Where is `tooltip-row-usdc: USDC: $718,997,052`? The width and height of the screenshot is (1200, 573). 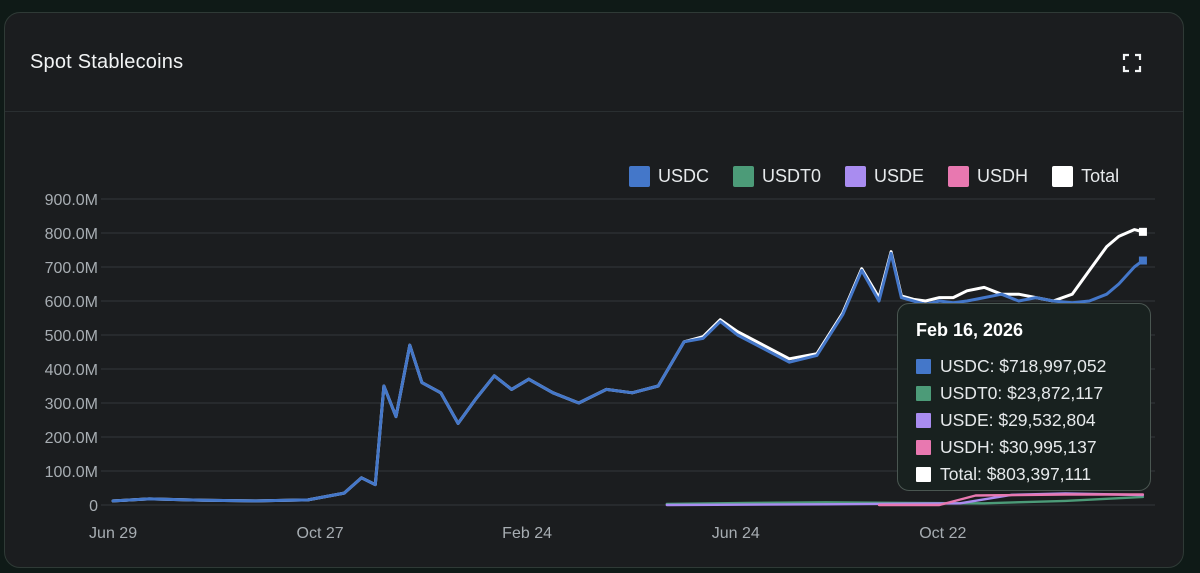
tooltip-row-usdc: USDC: $718,997,052 is located at coordinates (1024, 366).